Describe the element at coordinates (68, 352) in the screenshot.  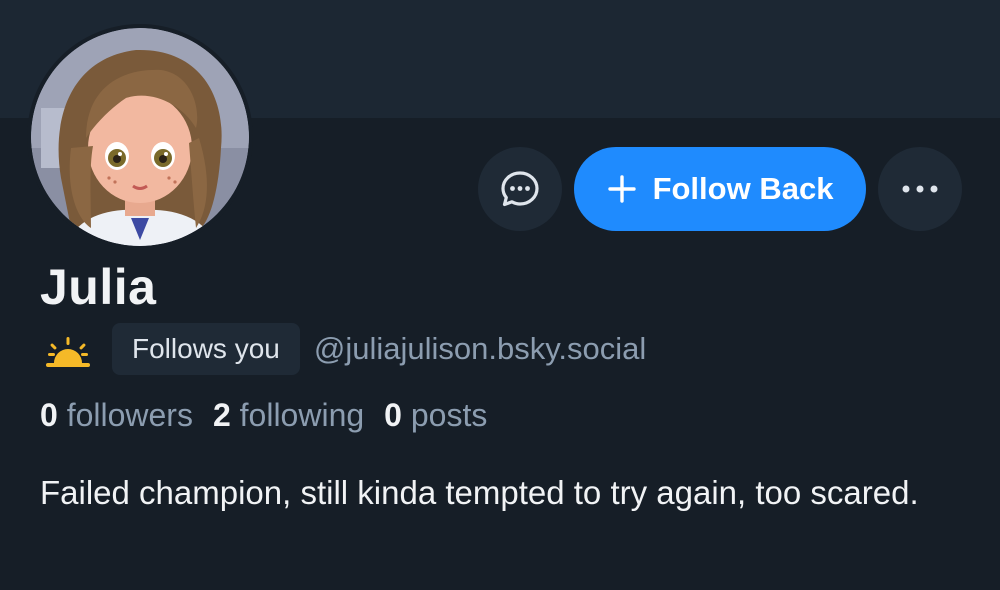
I see `sunrise-icon` at that location.